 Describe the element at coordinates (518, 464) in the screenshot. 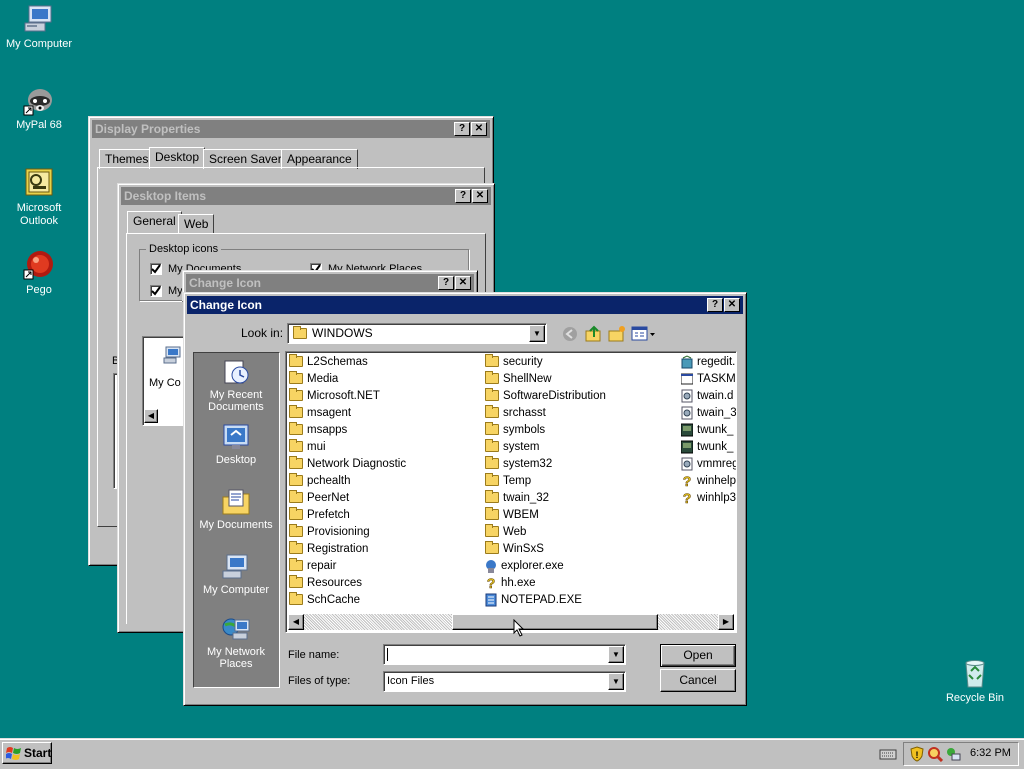

I see `file-list-item: system32` at that location.